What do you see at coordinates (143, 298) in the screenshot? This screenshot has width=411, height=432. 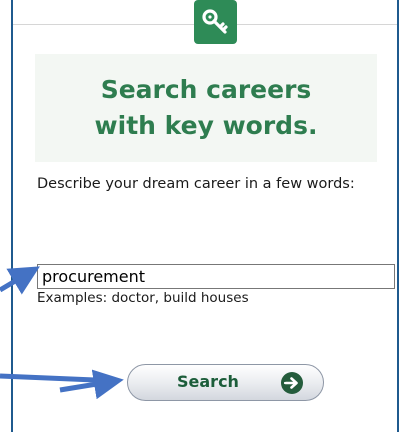 I see `search-examples: Examples: doctor, build houses` at bounding box center [143, 298].